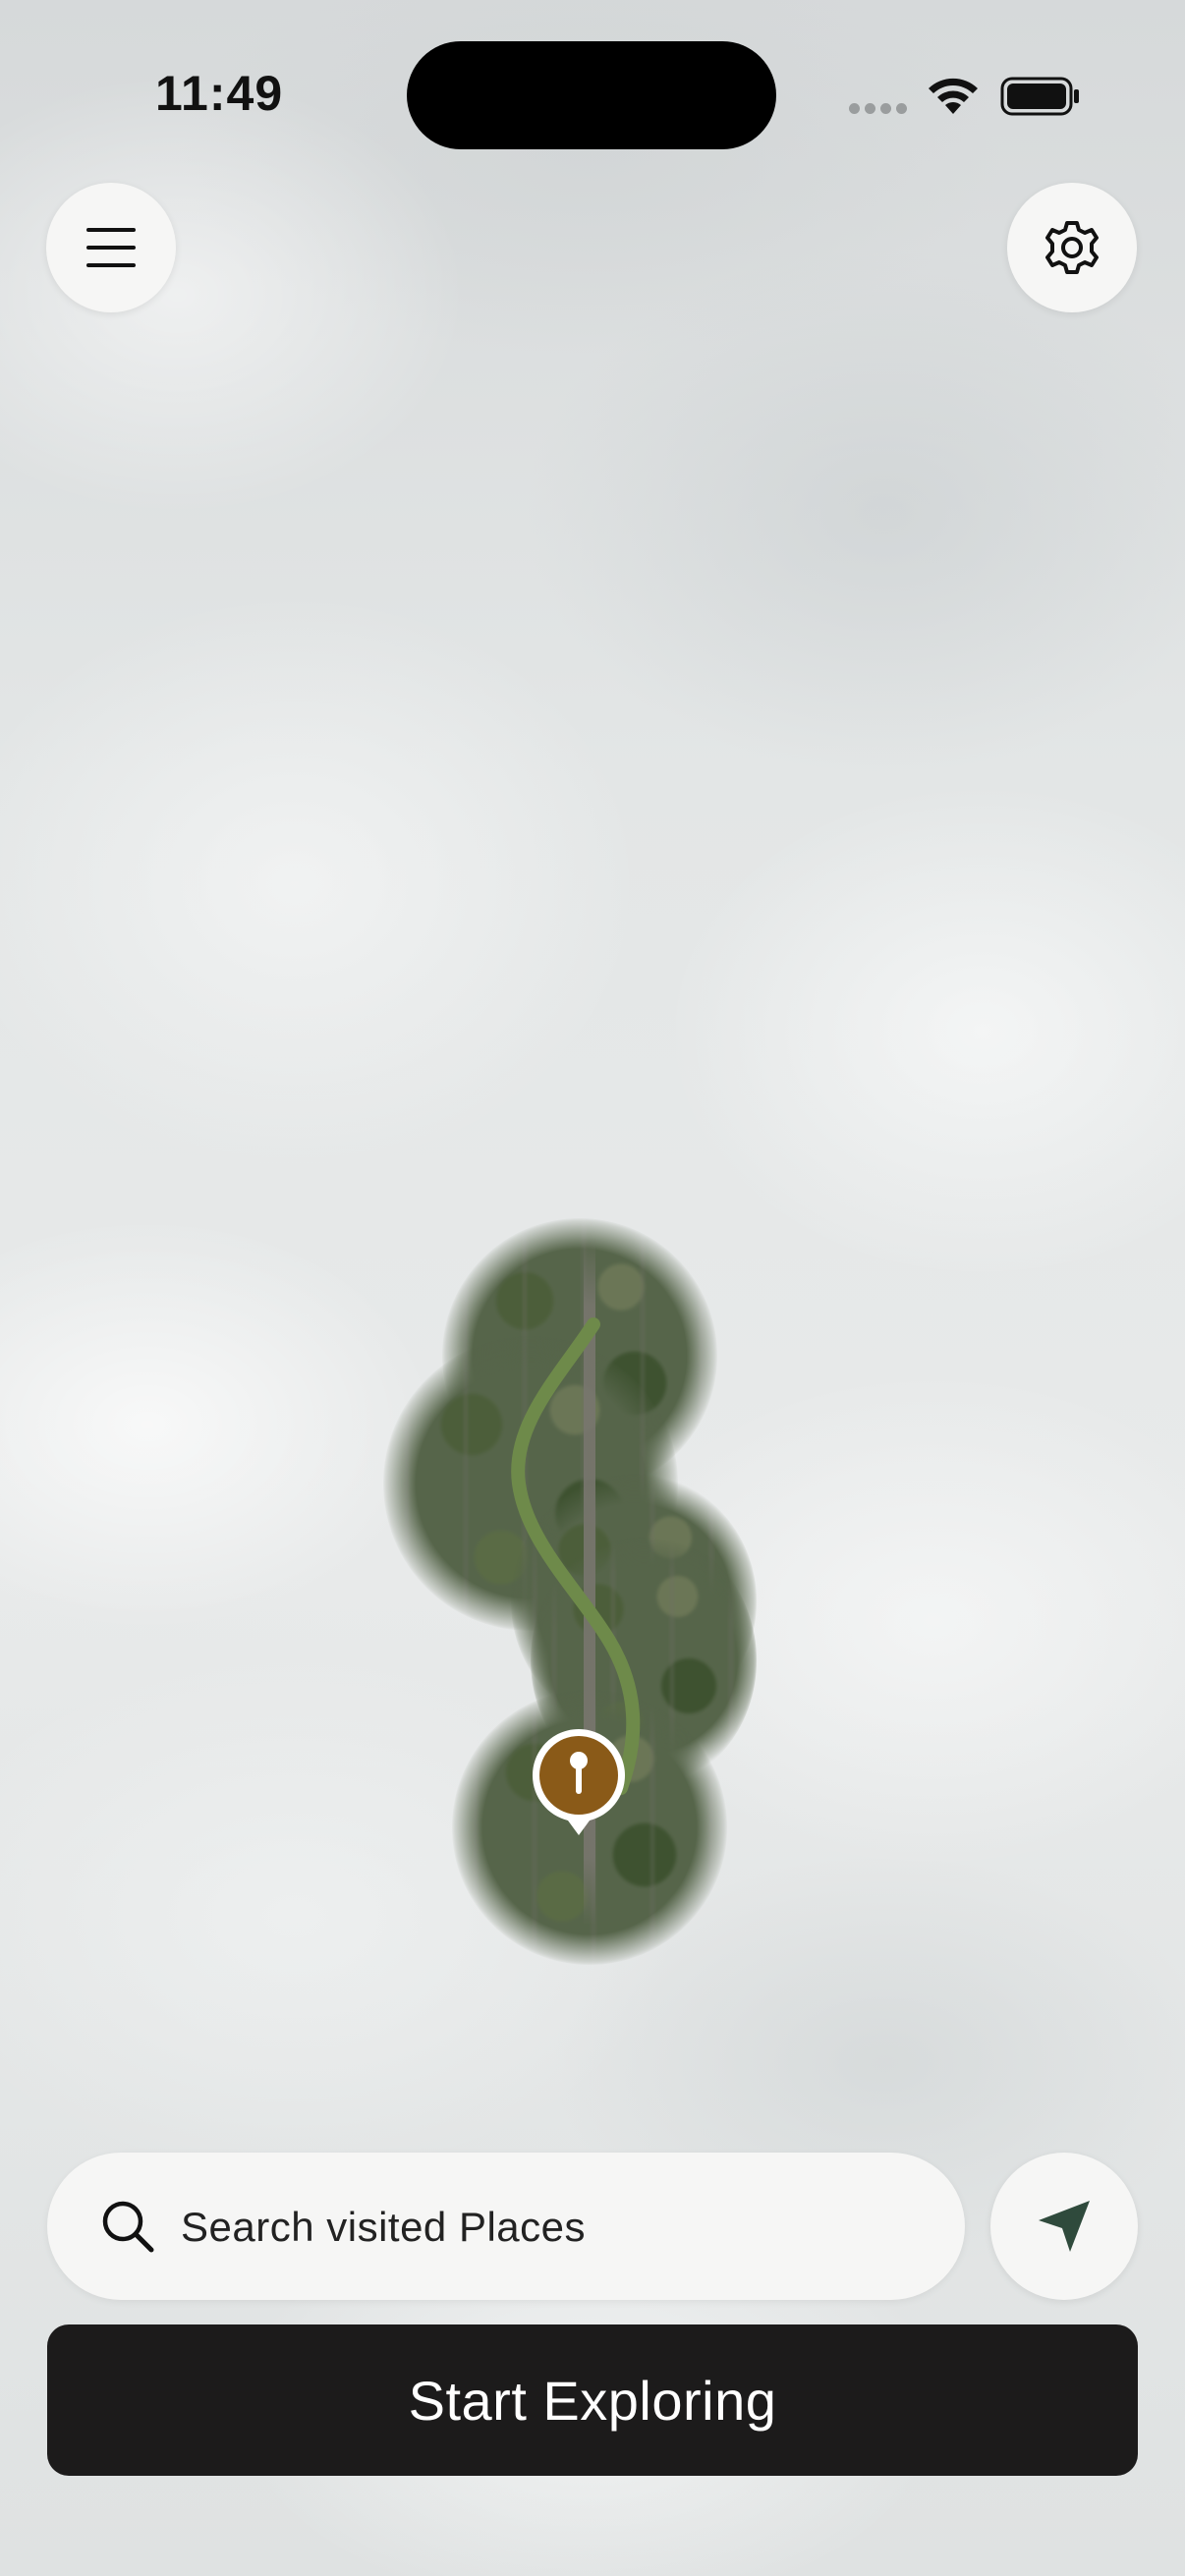  What do you see at coordinates (384, 2227) in the screenshot?
I see `search-input: Search visited Places` at bounding box center [384, 2227].